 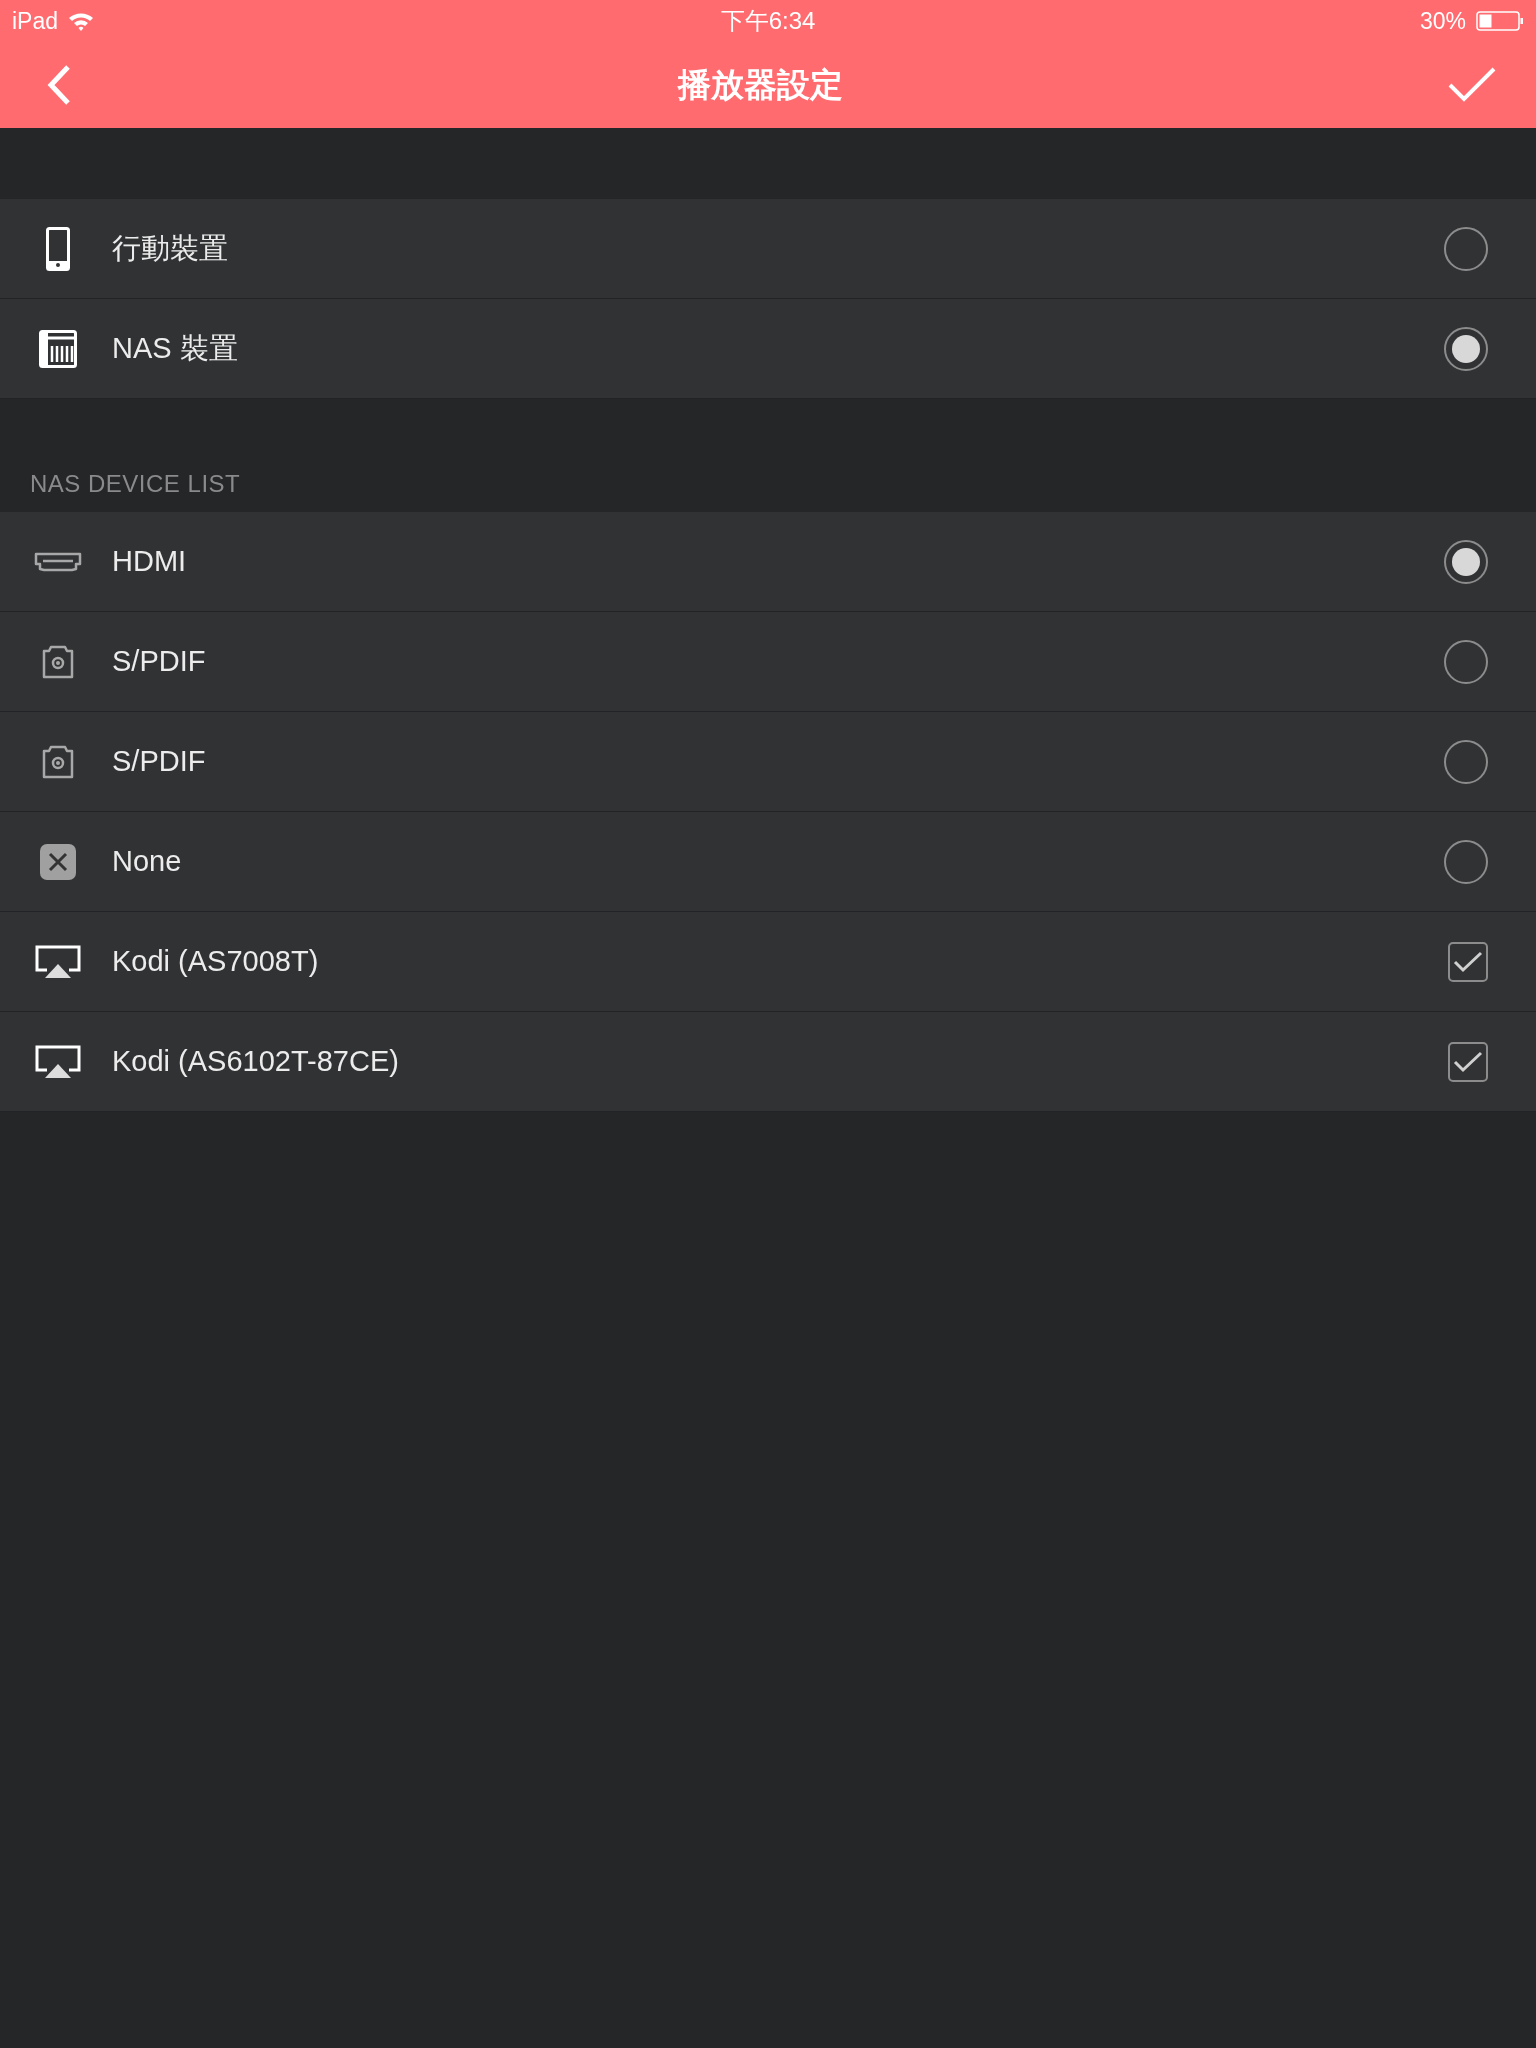 I want to click on row-label: HDMI, so click(x=150, y=561).